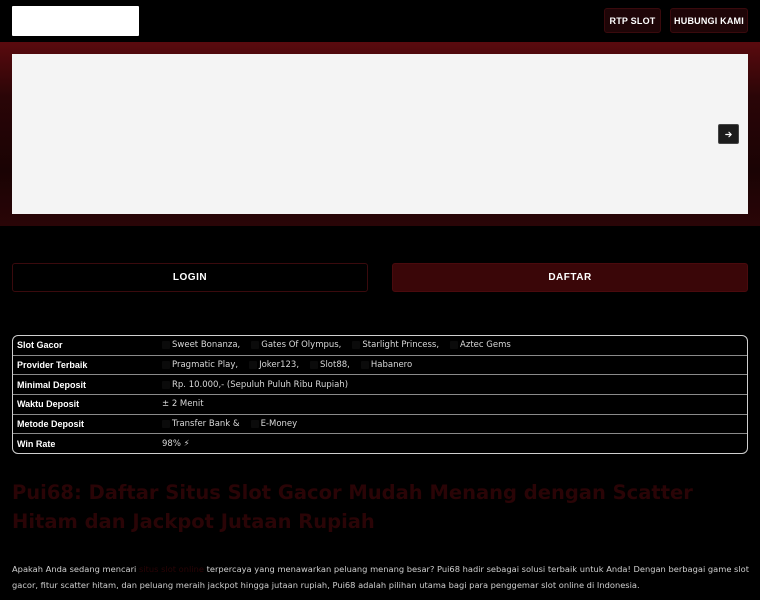 The image size is (760, 600). What do you see at coordinates (570, 277) in the screenshot?
I see `daftar-button: DAFTAR` at bounding box center [570, 277].